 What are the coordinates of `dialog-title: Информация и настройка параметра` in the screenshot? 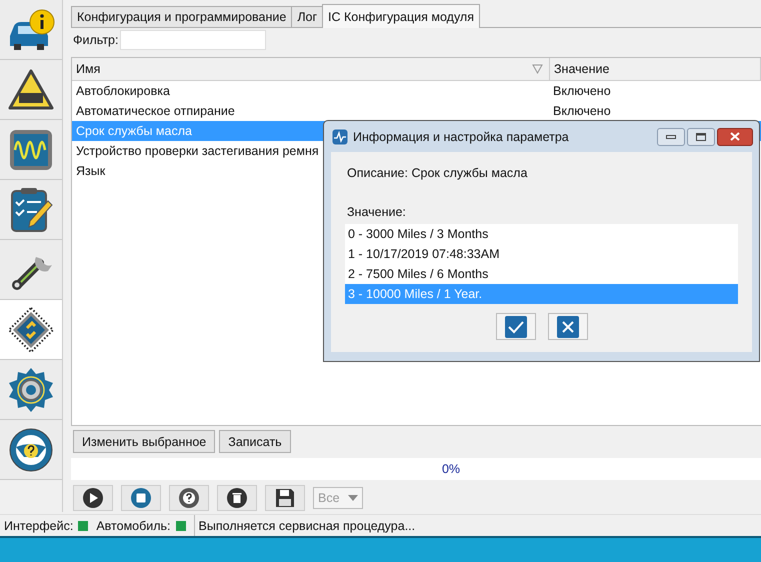 It's located at (461, 137).